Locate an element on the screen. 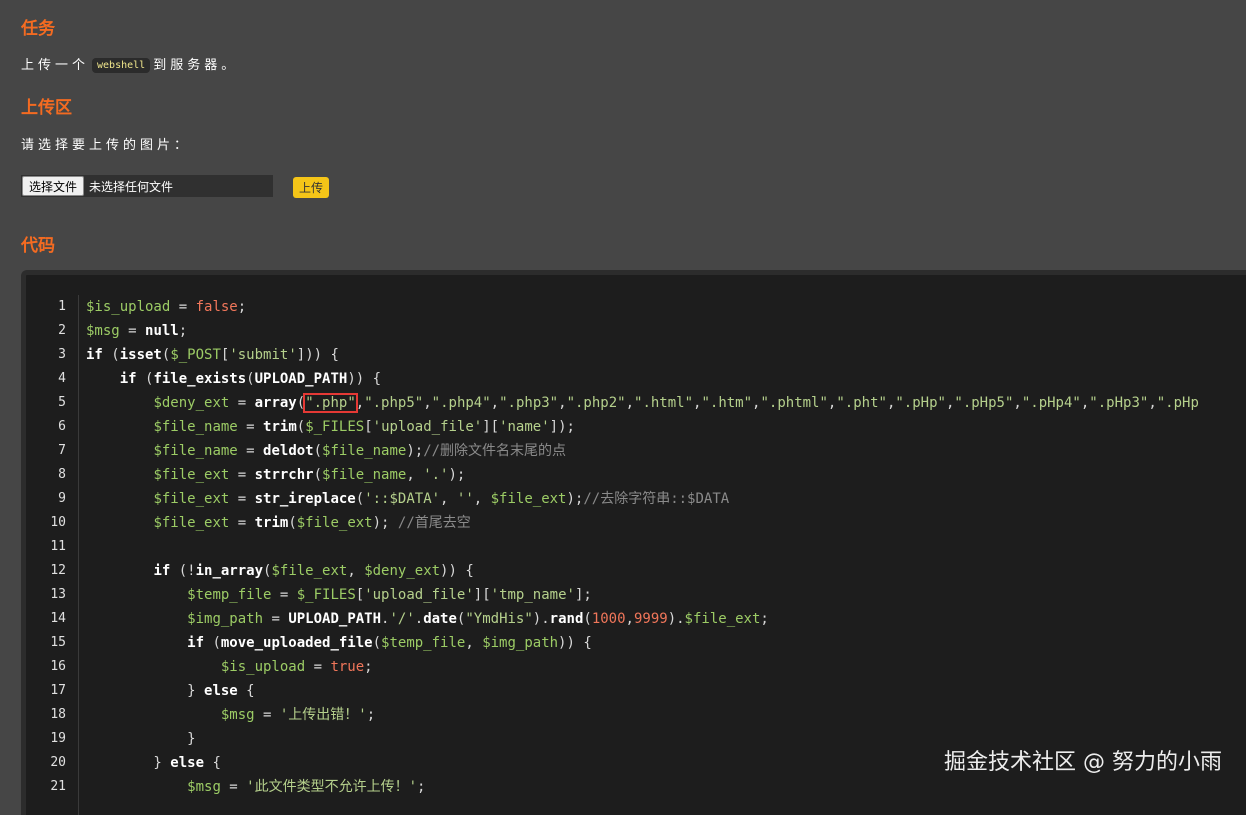 Image resolution: width=1246 pixels, height=815 pixels. code-heading: 代码 is located at coordinates (38, 246).